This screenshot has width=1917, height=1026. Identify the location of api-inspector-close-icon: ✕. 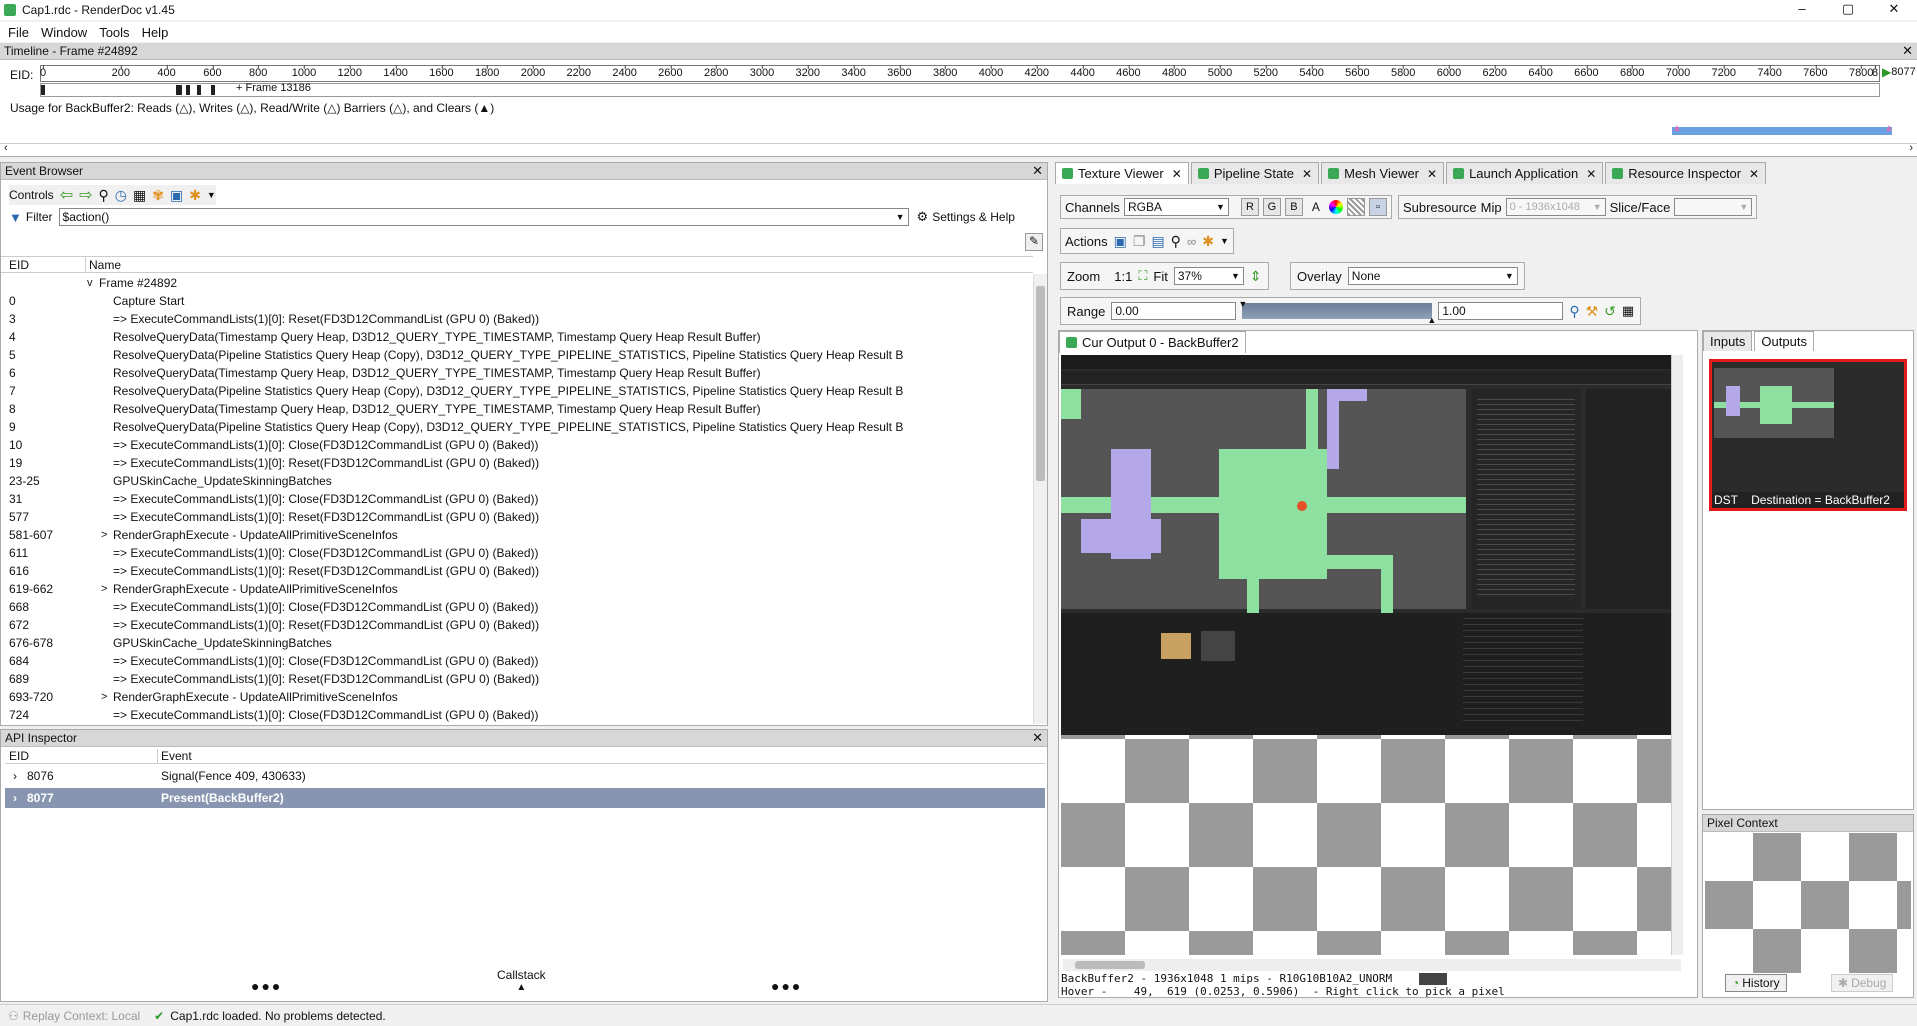
(1037, 737).